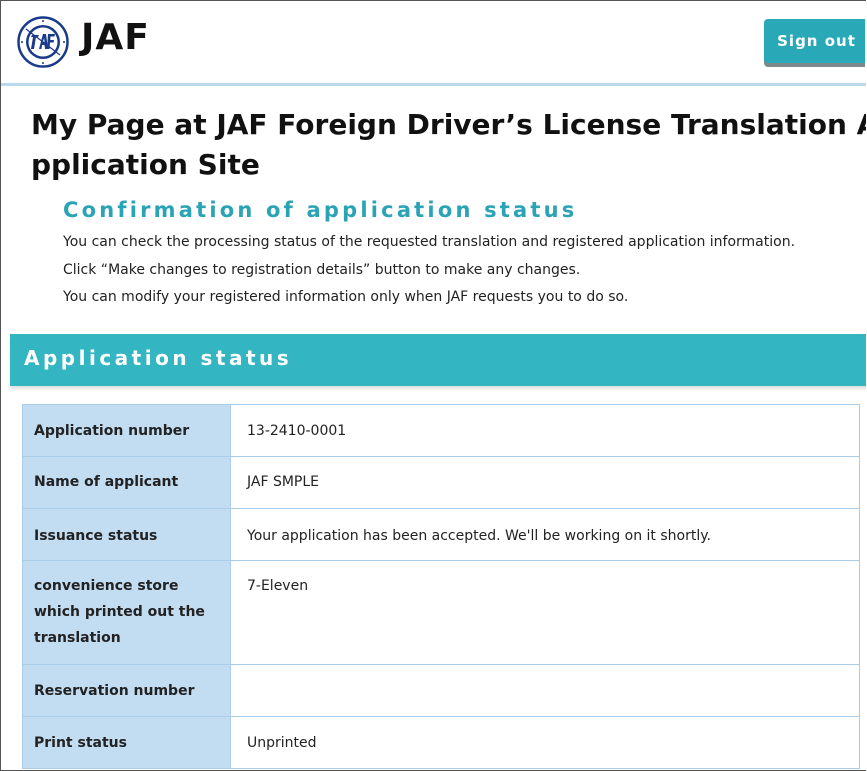 Image resolution: width=867 pixels, height=771 pixels. Describe the element at coordinates (433, 43) in the screenshot. I see `site-header: JAF Sign out` at that location.